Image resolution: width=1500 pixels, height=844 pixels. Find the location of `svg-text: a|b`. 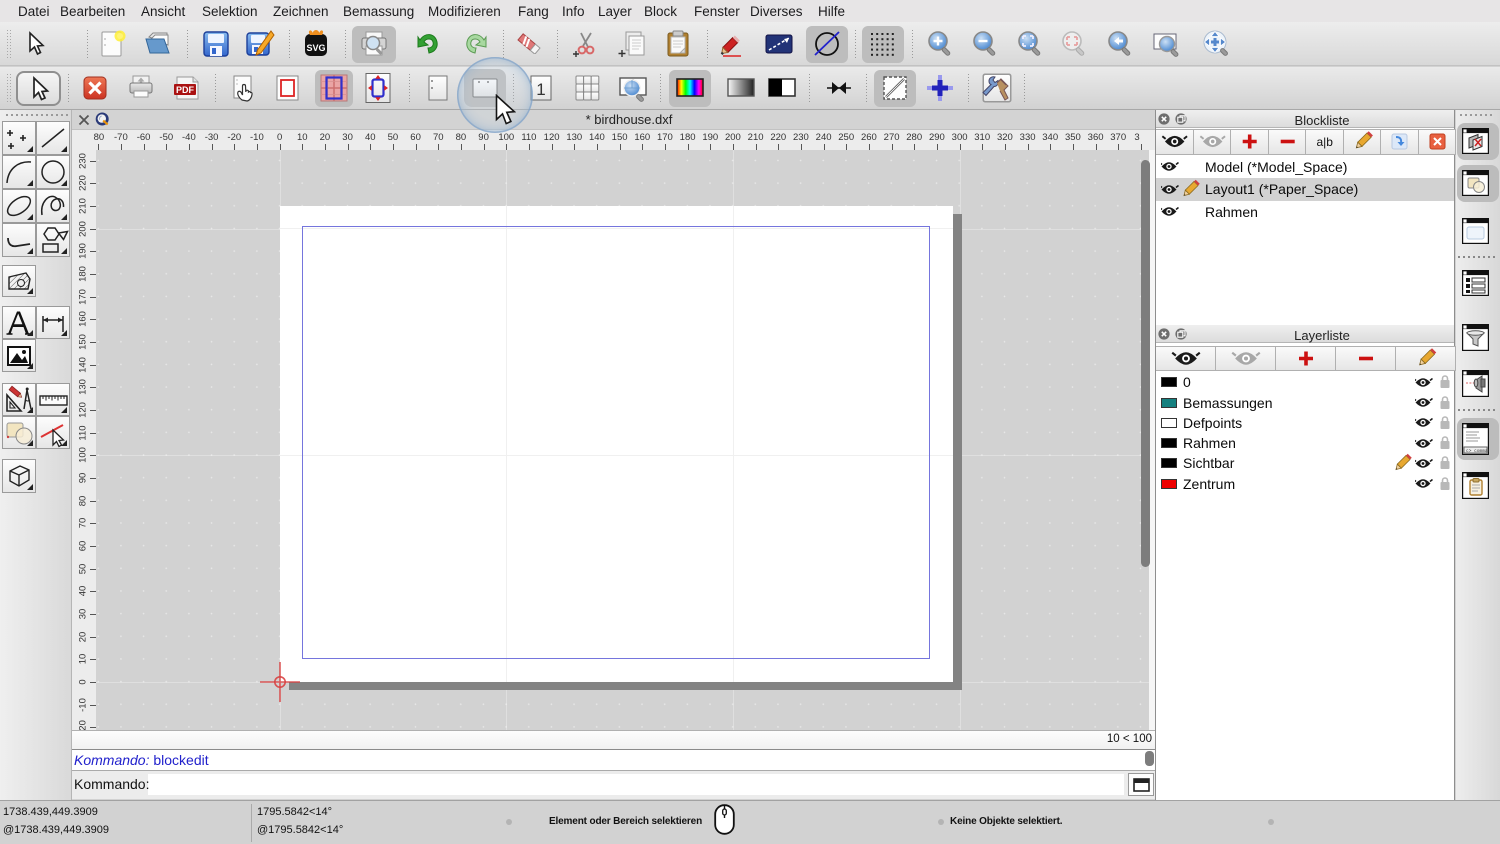

svg-text: a|b is located at coordinates (1324, 142).